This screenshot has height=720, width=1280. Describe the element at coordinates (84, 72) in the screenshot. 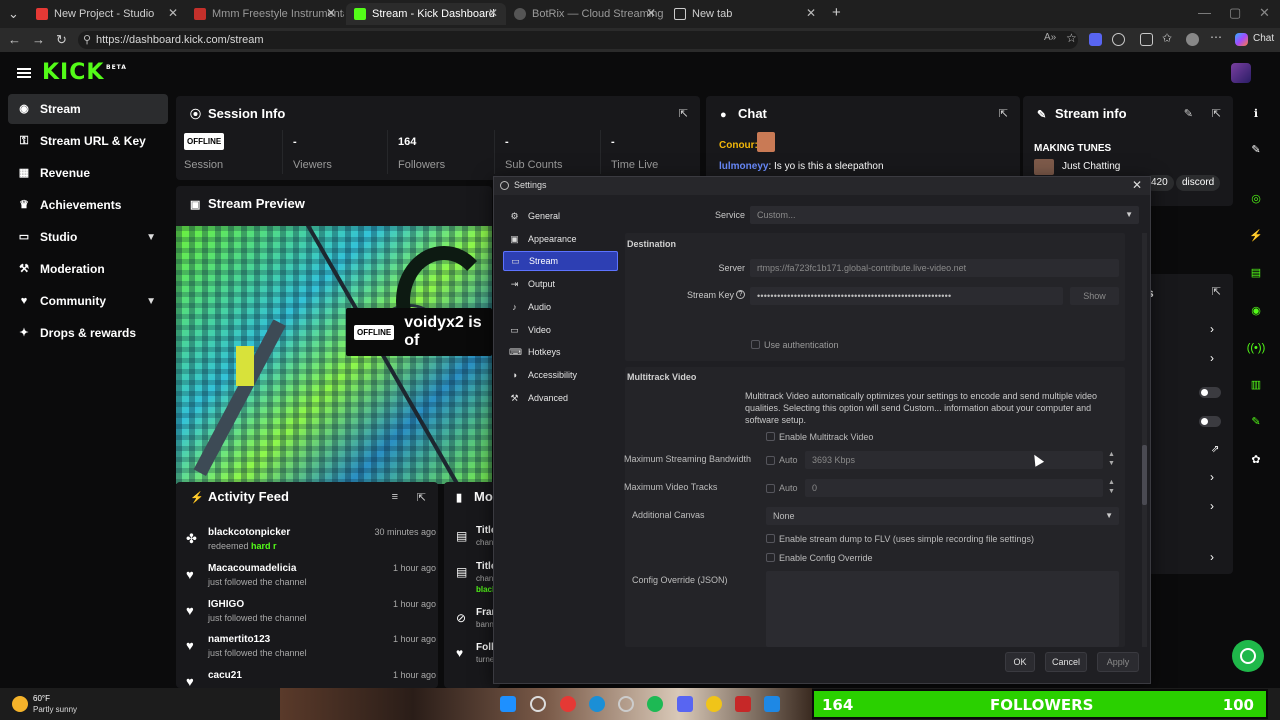

I see `kick-logo: KICK BETA` at that location.